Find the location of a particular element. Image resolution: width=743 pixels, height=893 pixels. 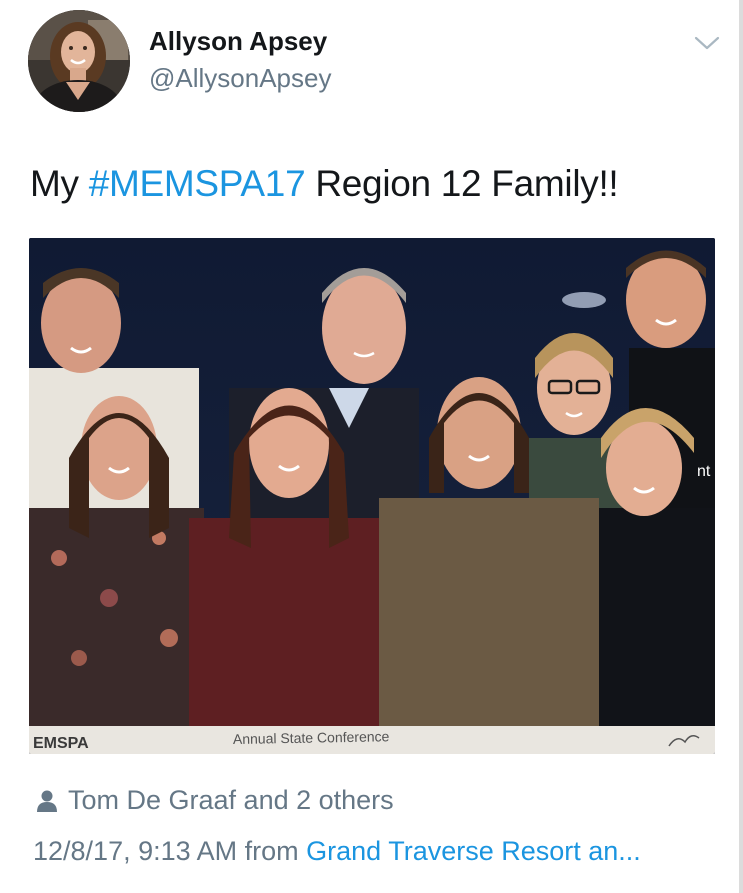

tweet-text: My #MEMSPA17 Region 12 Family!! is located at coordinates (324, 184).